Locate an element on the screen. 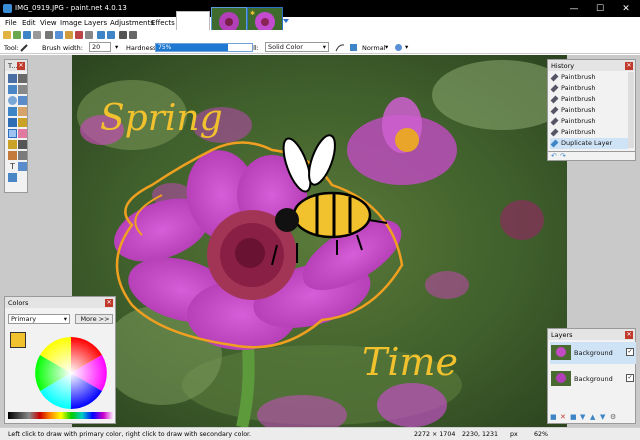 This screenshot has height=440, width=640. brush-width-dropdown-icon: ▾ is located at coordinates (116, 47).